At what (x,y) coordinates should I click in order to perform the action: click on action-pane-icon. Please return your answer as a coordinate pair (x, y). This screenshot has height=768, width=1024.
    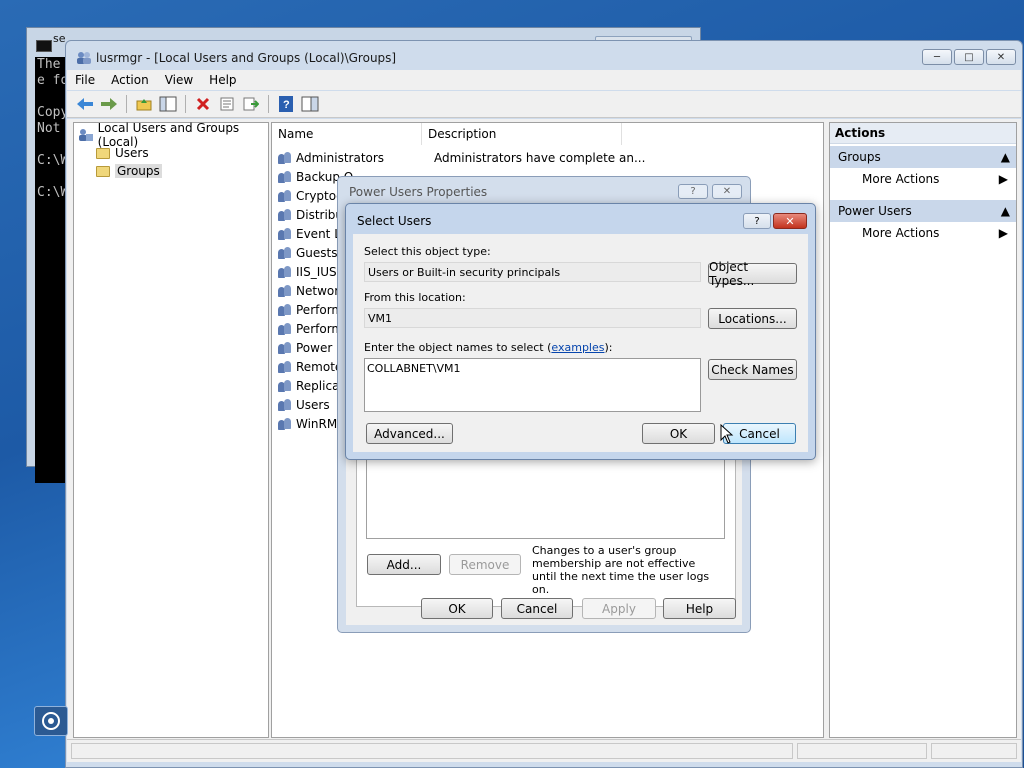
    Looking at the image, I should click on (310, 104).